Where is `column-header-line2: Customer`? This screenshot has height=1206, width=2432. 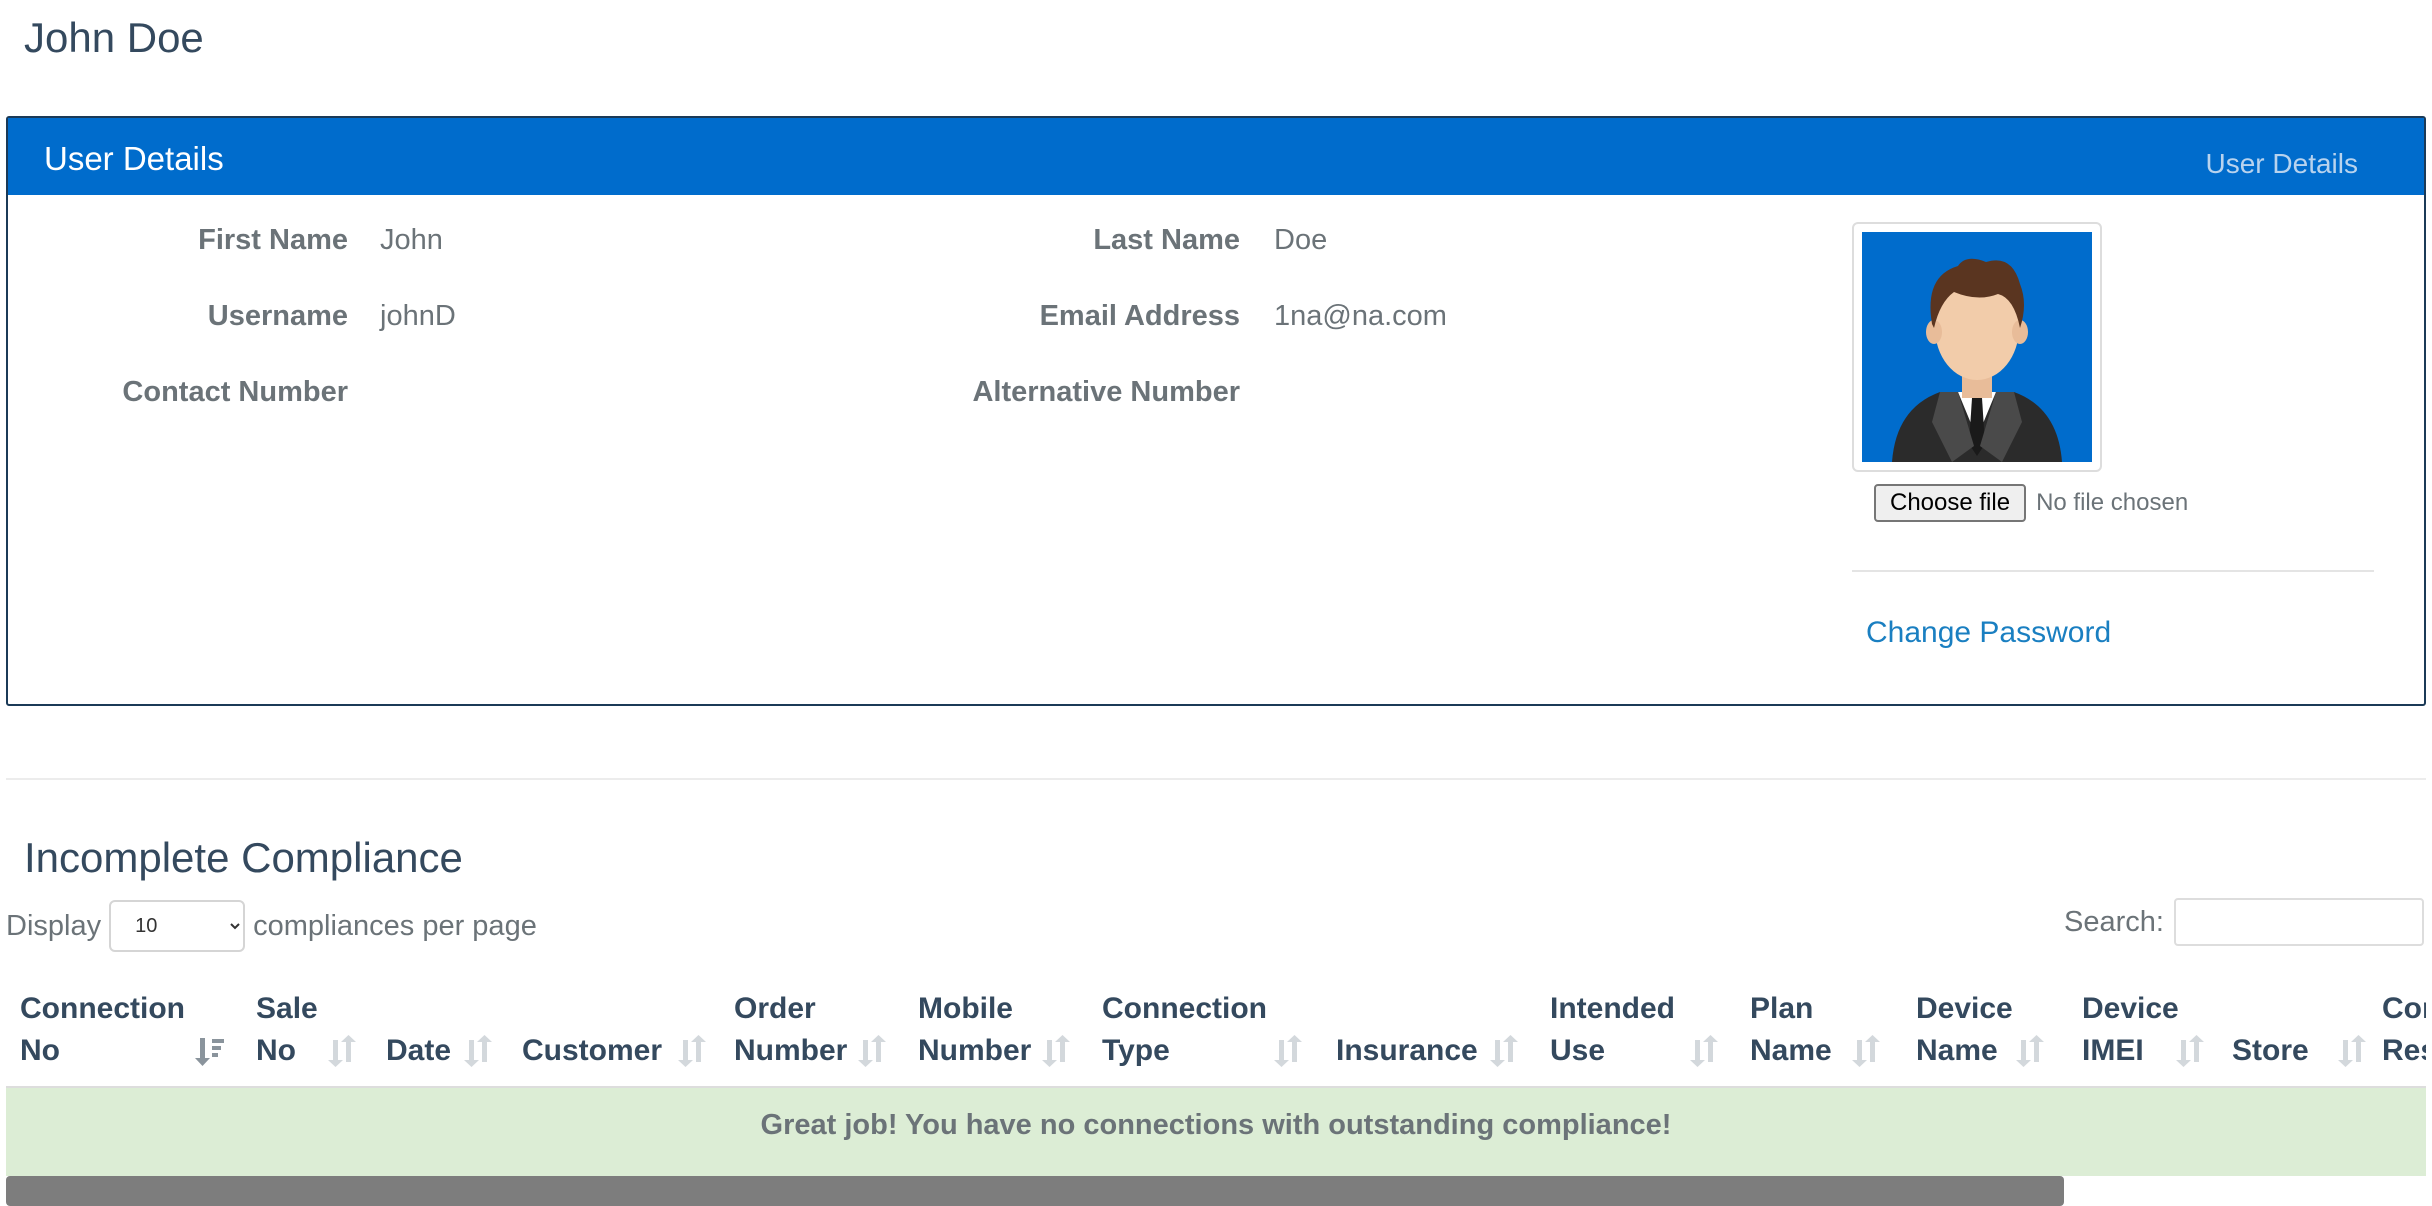
column-header-line2: Customer is located at coordinates (592, 1050).